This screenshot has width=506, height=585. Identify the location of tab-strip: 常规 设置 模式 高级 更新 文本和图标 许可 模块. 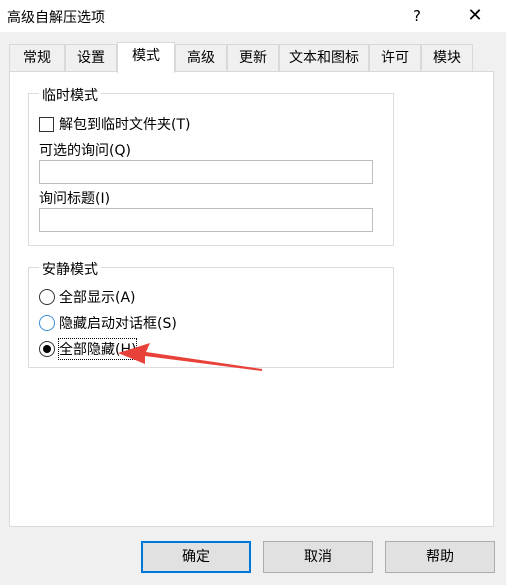
(249, 57).